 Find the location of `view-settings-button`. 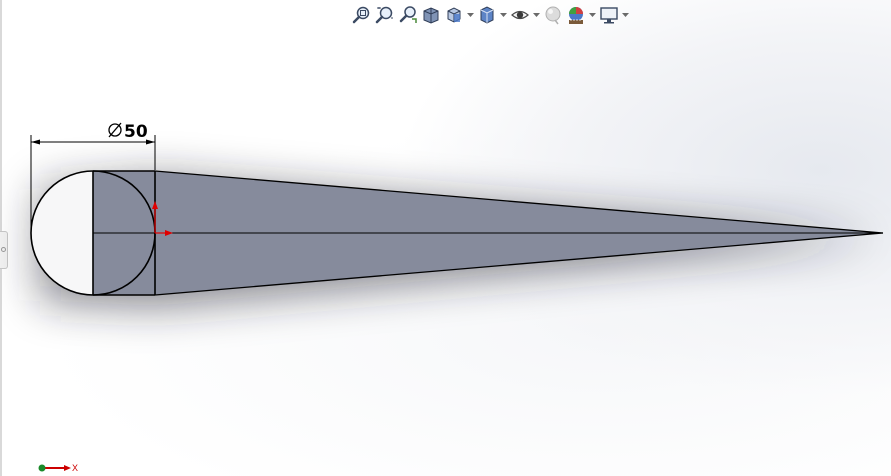

view-settings-button is located at coordinates (608, 15).